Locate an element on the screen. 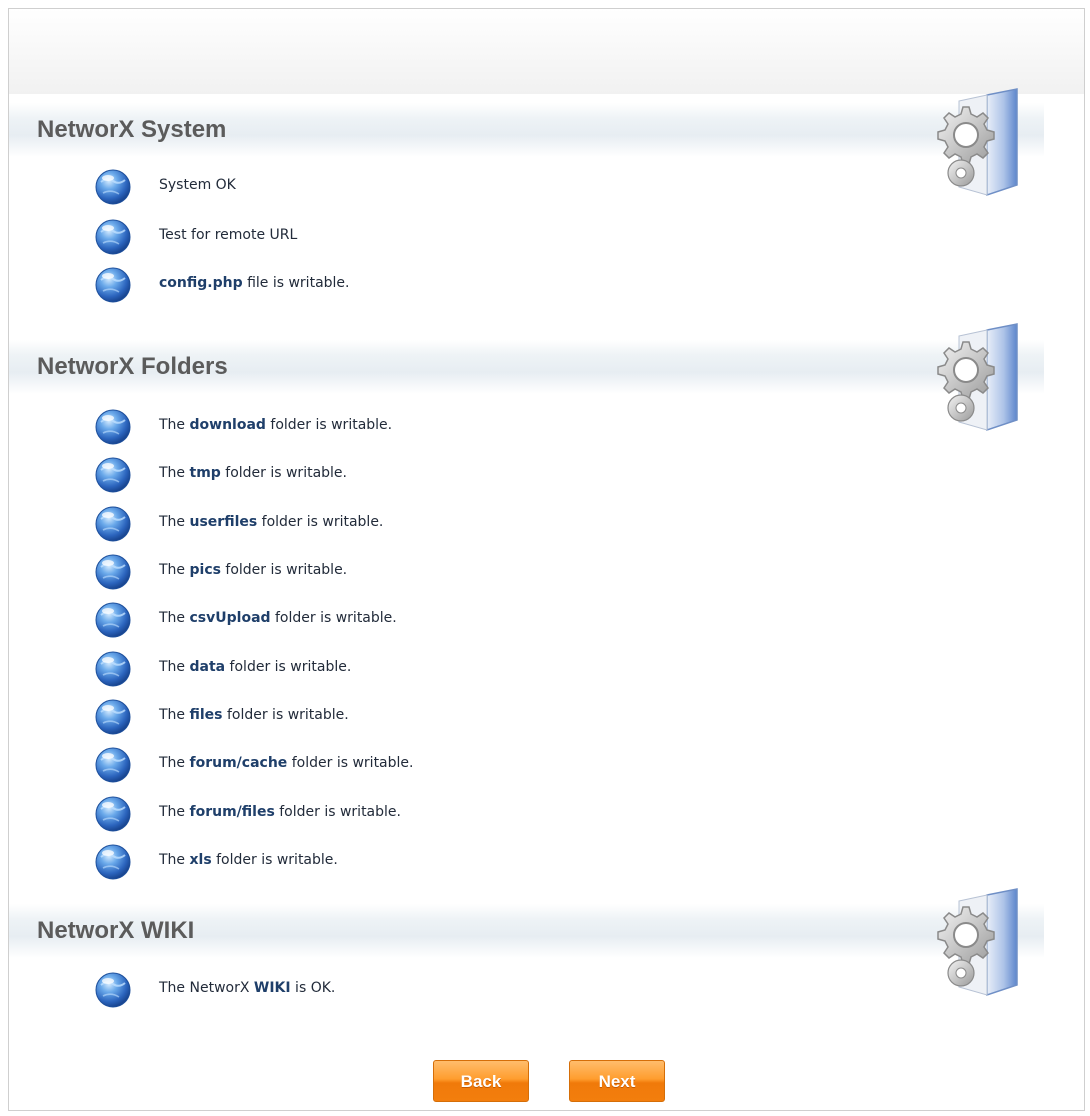  item-text: The forum/files folder is writable. is located at coordinates (280, 812).